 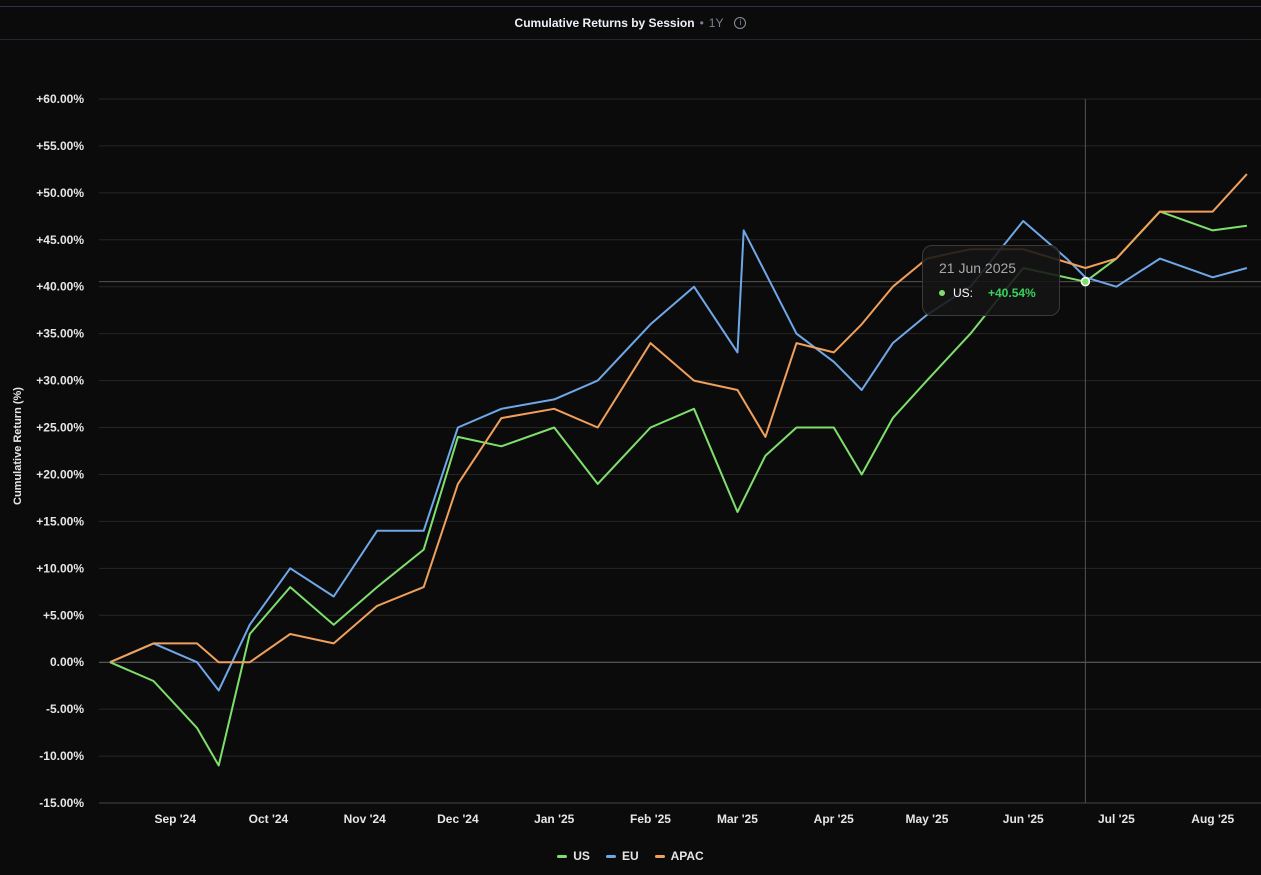 I want to click on y-tick-label: +5.00%, so click(x=63, y=615).